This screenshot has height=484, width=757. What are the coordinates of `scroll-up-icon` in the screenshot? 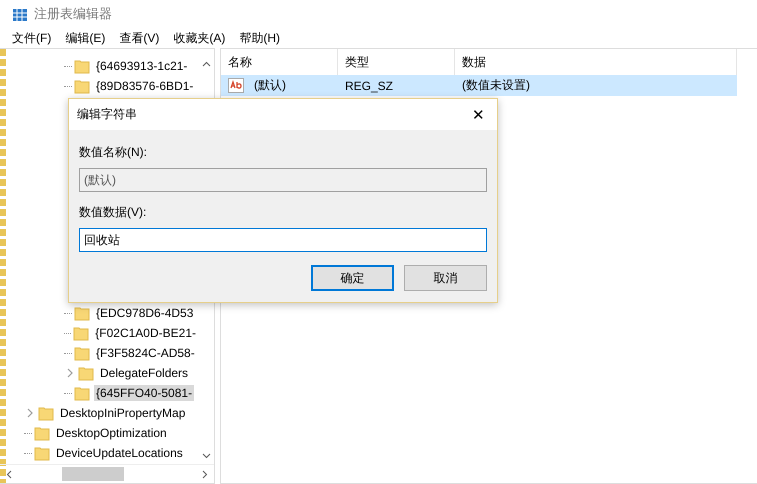 It's located at (206, 64).